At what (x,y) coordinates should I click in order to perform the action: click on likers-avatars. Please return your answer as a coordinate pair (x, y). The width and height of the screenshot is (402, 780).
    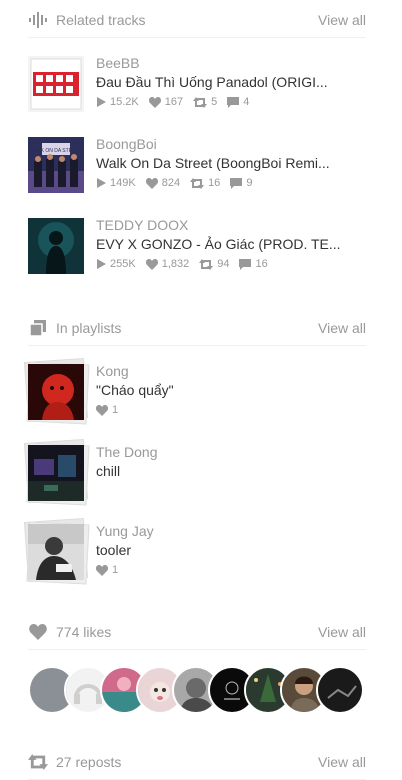
    Looking at the image, I should click on (198, 690).